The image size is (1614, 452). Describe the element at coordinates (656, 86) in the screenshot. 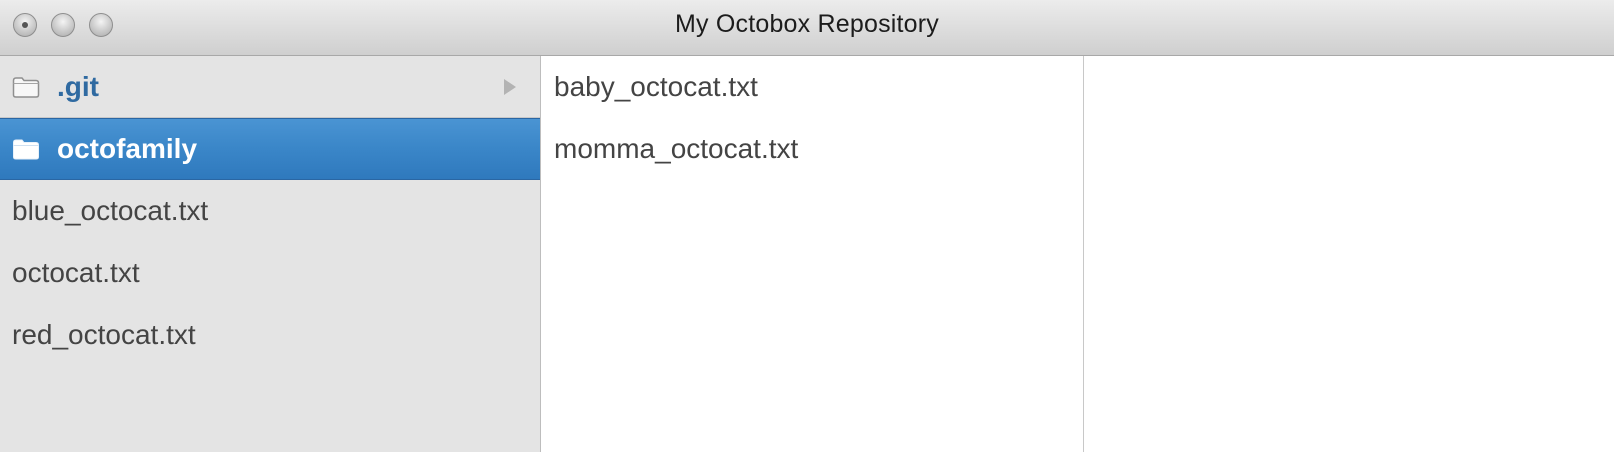

I see `list-item-label: baby_octocat.txt` at that location.